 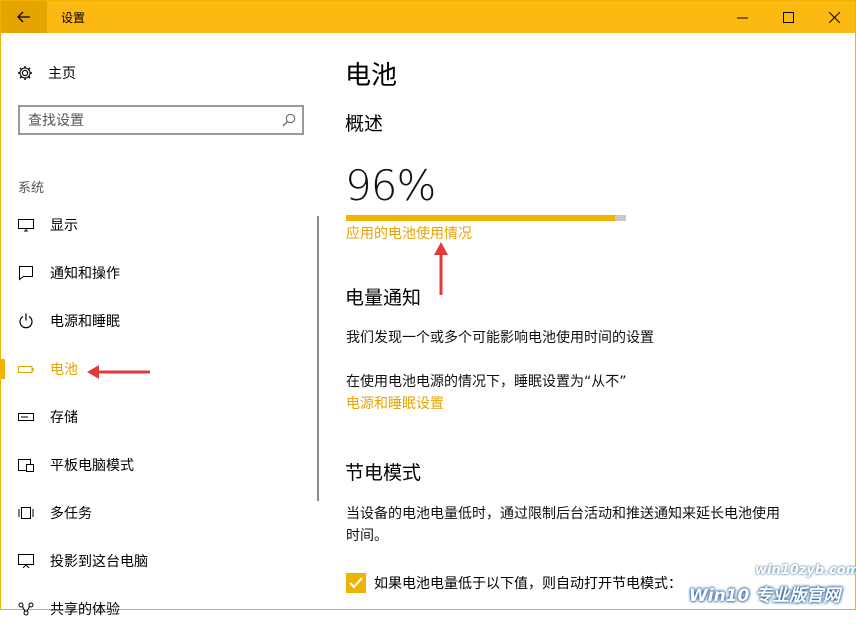 I want to click on sidebar-item-label: 电源和睡眠, so click(x=85, y=322).